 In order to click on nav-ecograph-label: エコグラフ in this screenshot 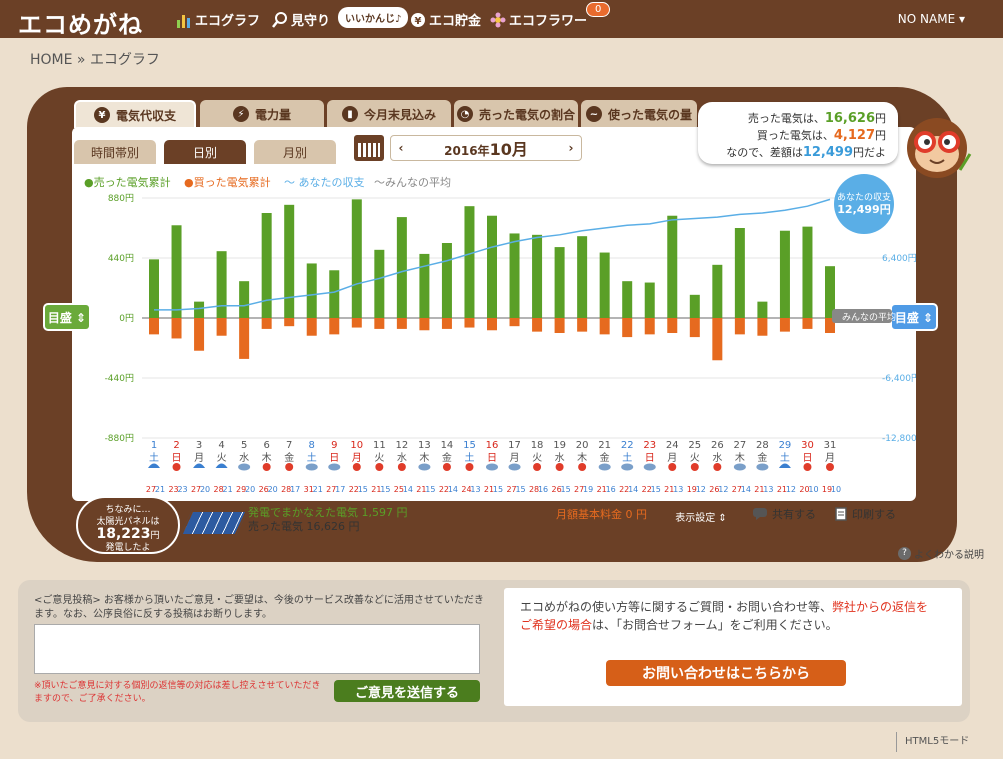, I will do `click(228, 21)`.